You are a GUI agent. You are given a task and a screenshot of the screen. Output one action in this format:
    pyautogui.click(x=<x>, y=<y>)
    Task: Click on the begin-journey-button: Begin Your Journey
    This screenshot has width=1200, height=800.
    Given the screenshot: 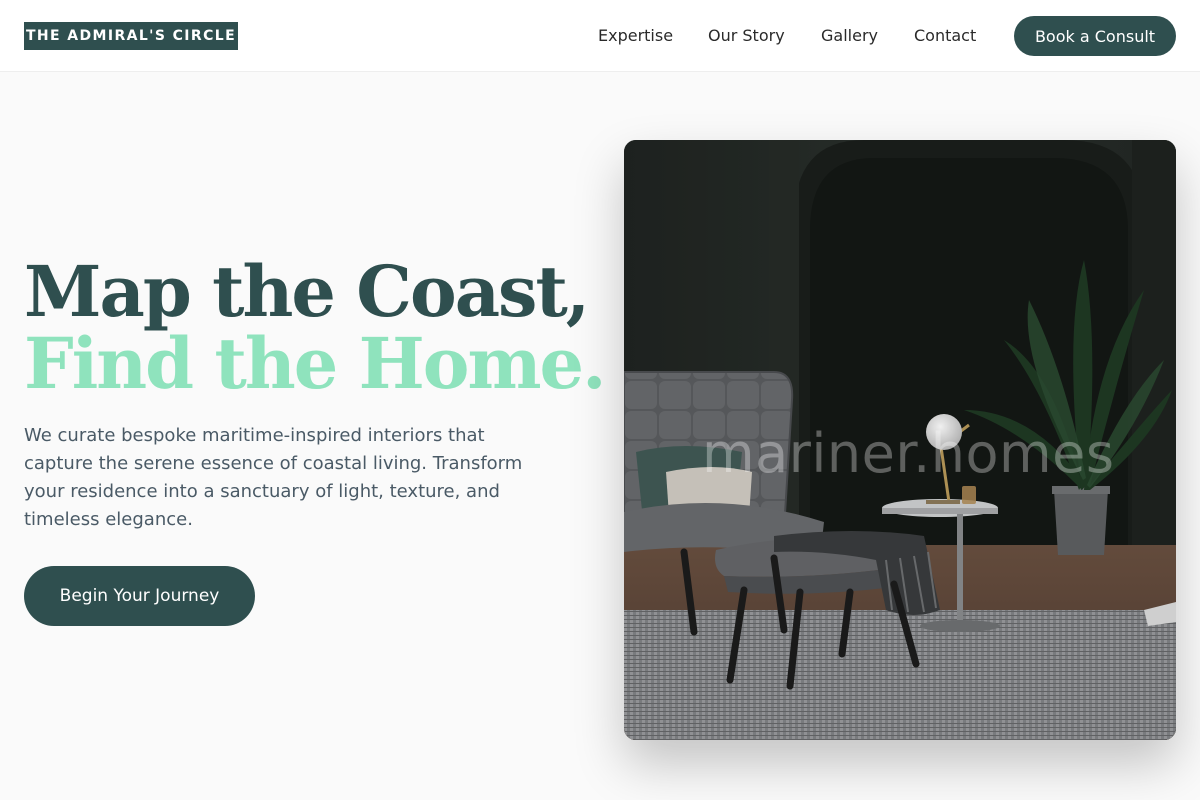 What is the action you would take?
    pyautogui.click(x=139, y=596)
    